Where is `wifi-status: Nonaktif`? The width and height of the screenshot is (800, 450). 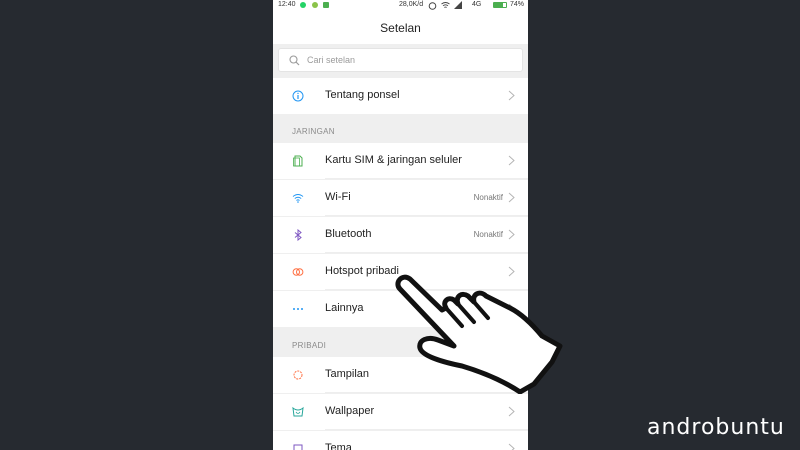 wifi-status: Nonaktif is located at coordinates (488, 197).